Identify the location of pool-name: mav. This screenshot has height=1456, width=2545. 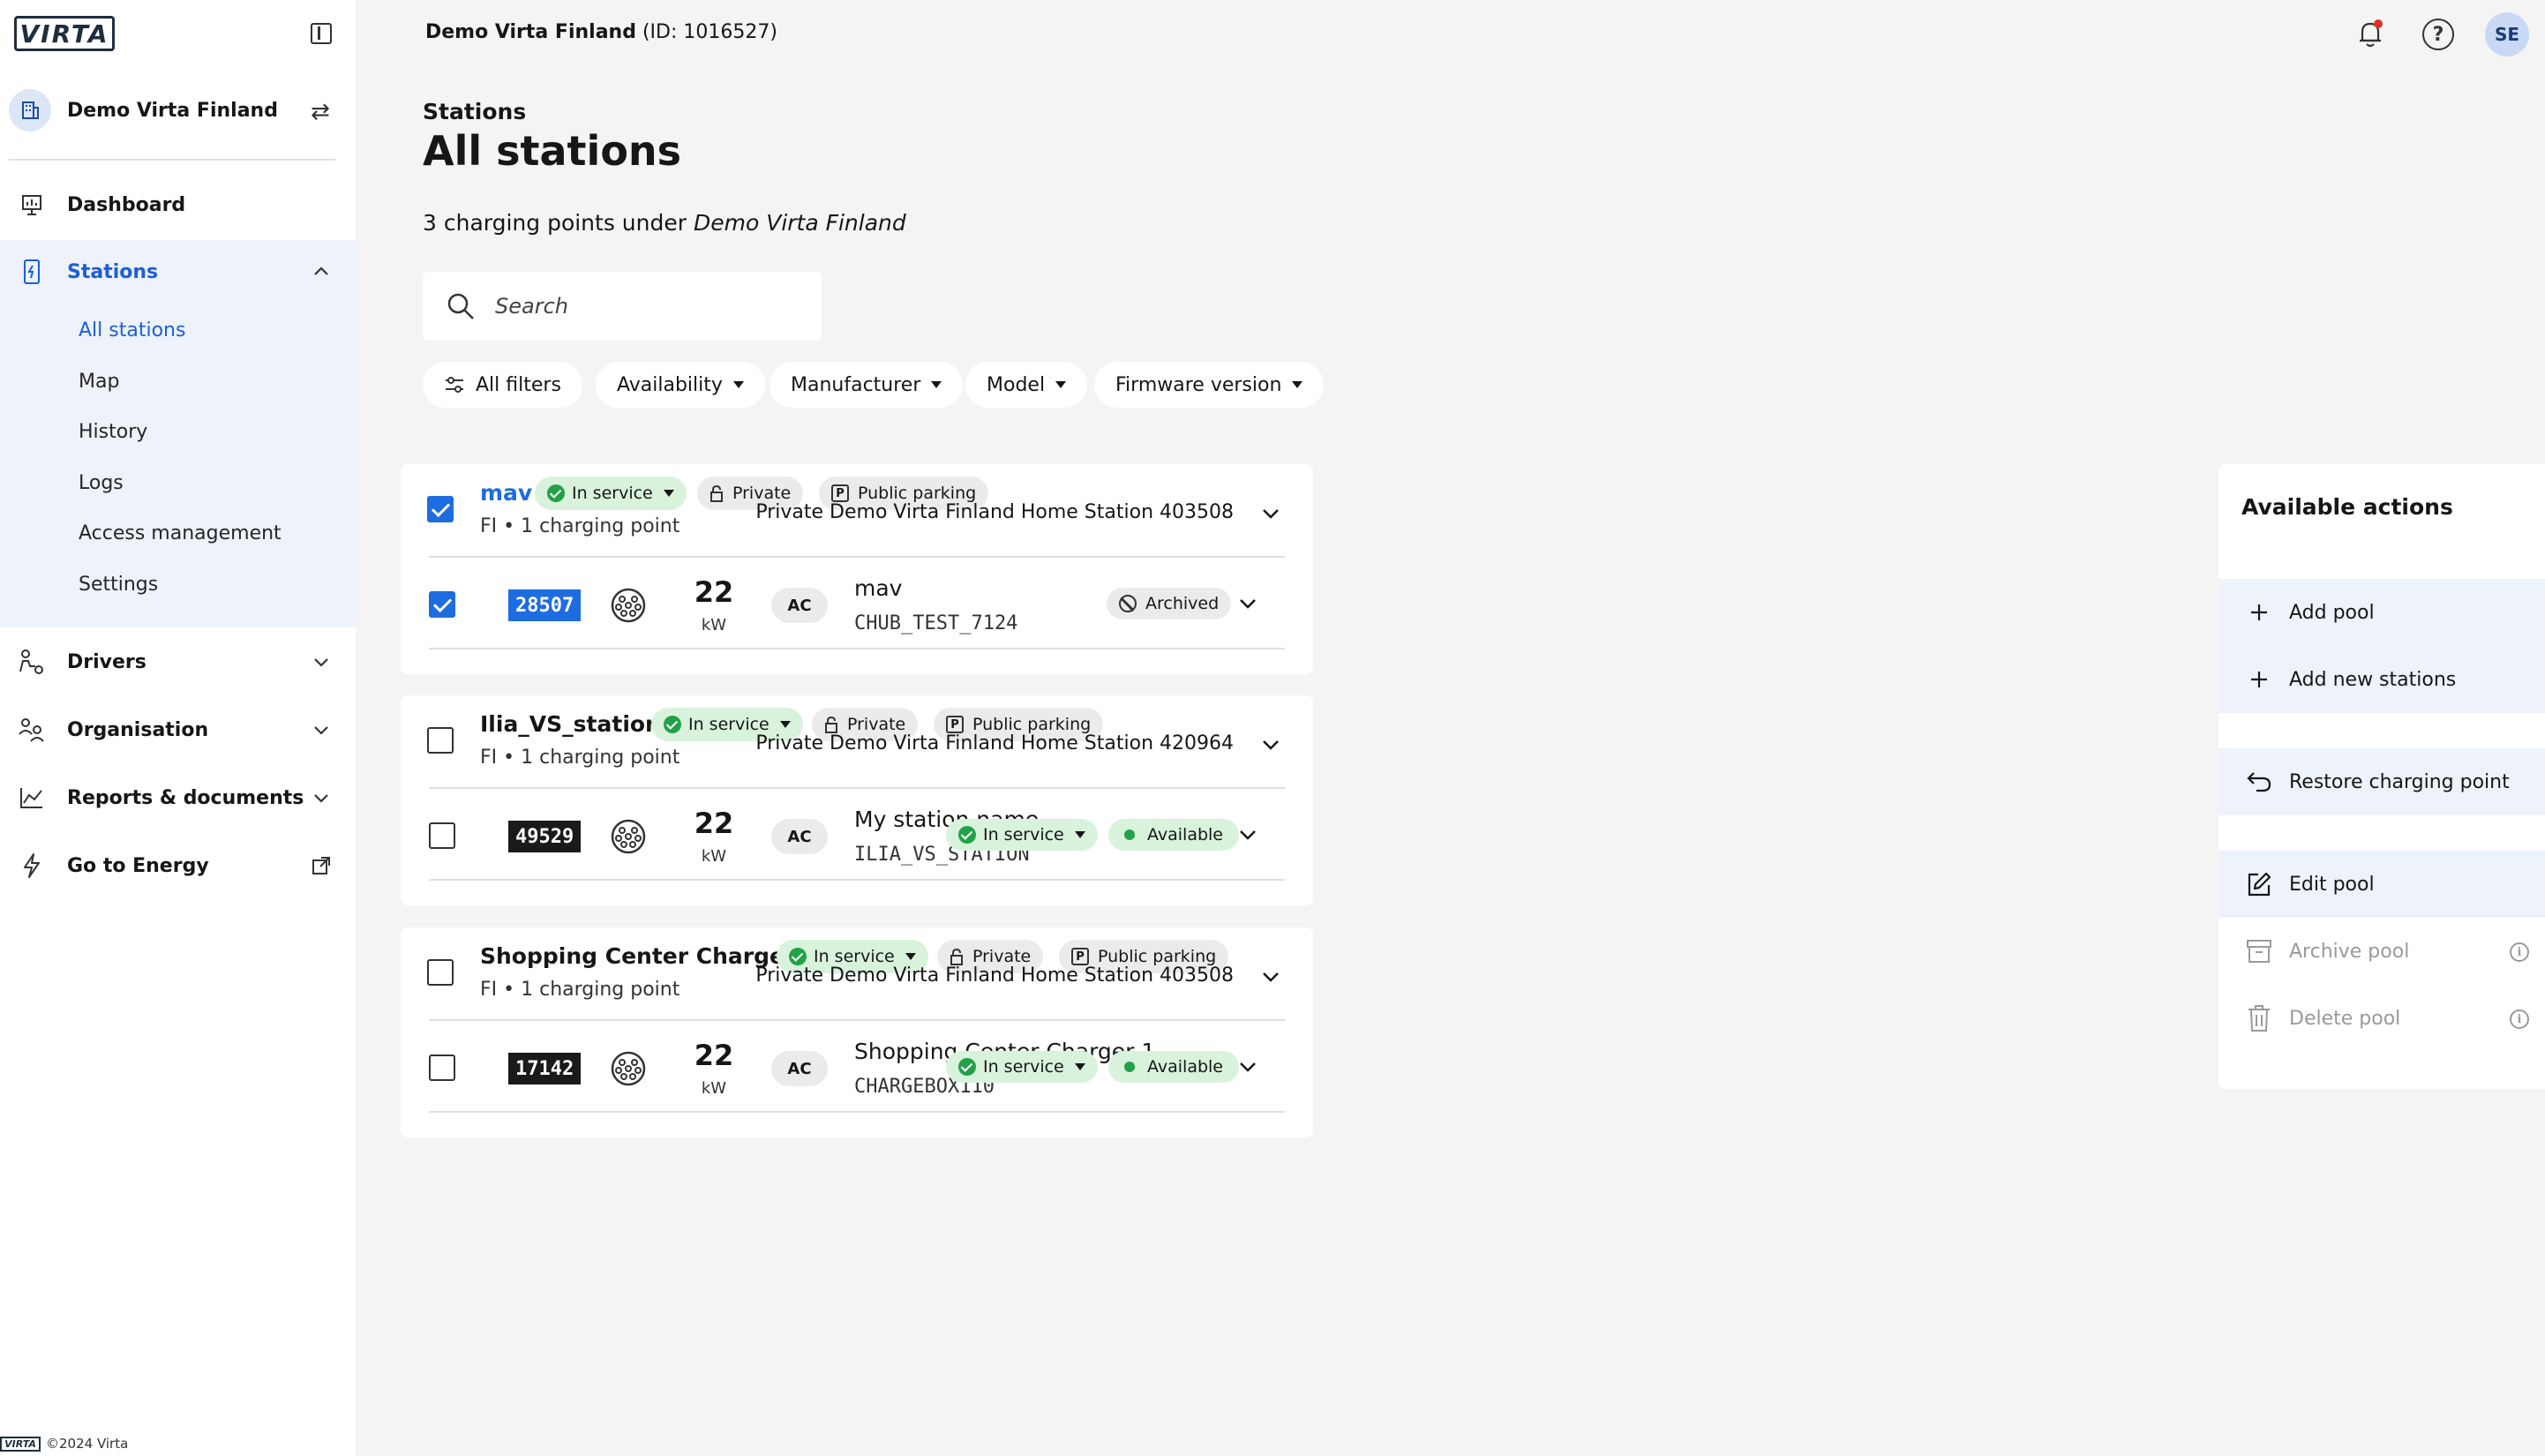
(506, 493).